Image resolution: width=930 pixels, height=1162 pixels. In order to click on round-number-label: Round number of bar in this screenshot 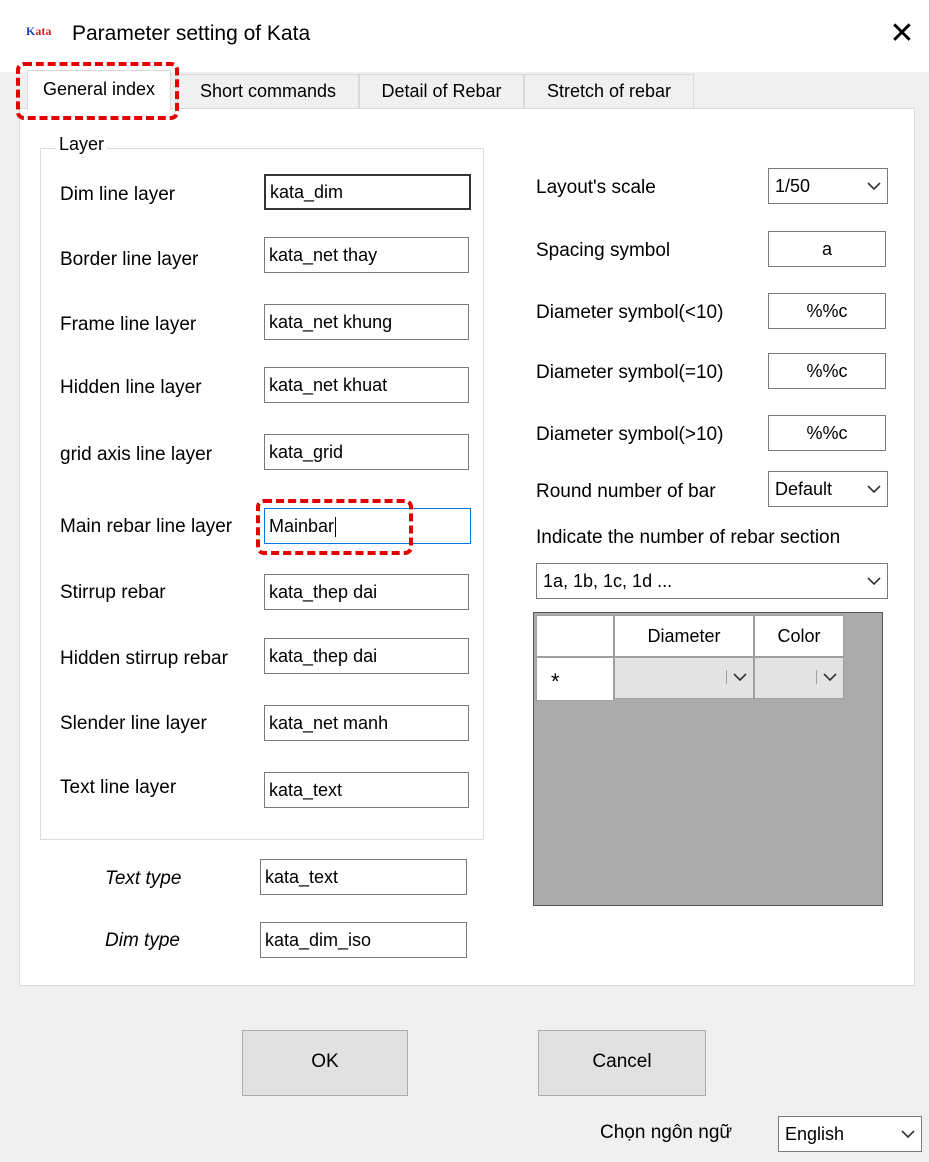, I will do `click(626, 491)`.